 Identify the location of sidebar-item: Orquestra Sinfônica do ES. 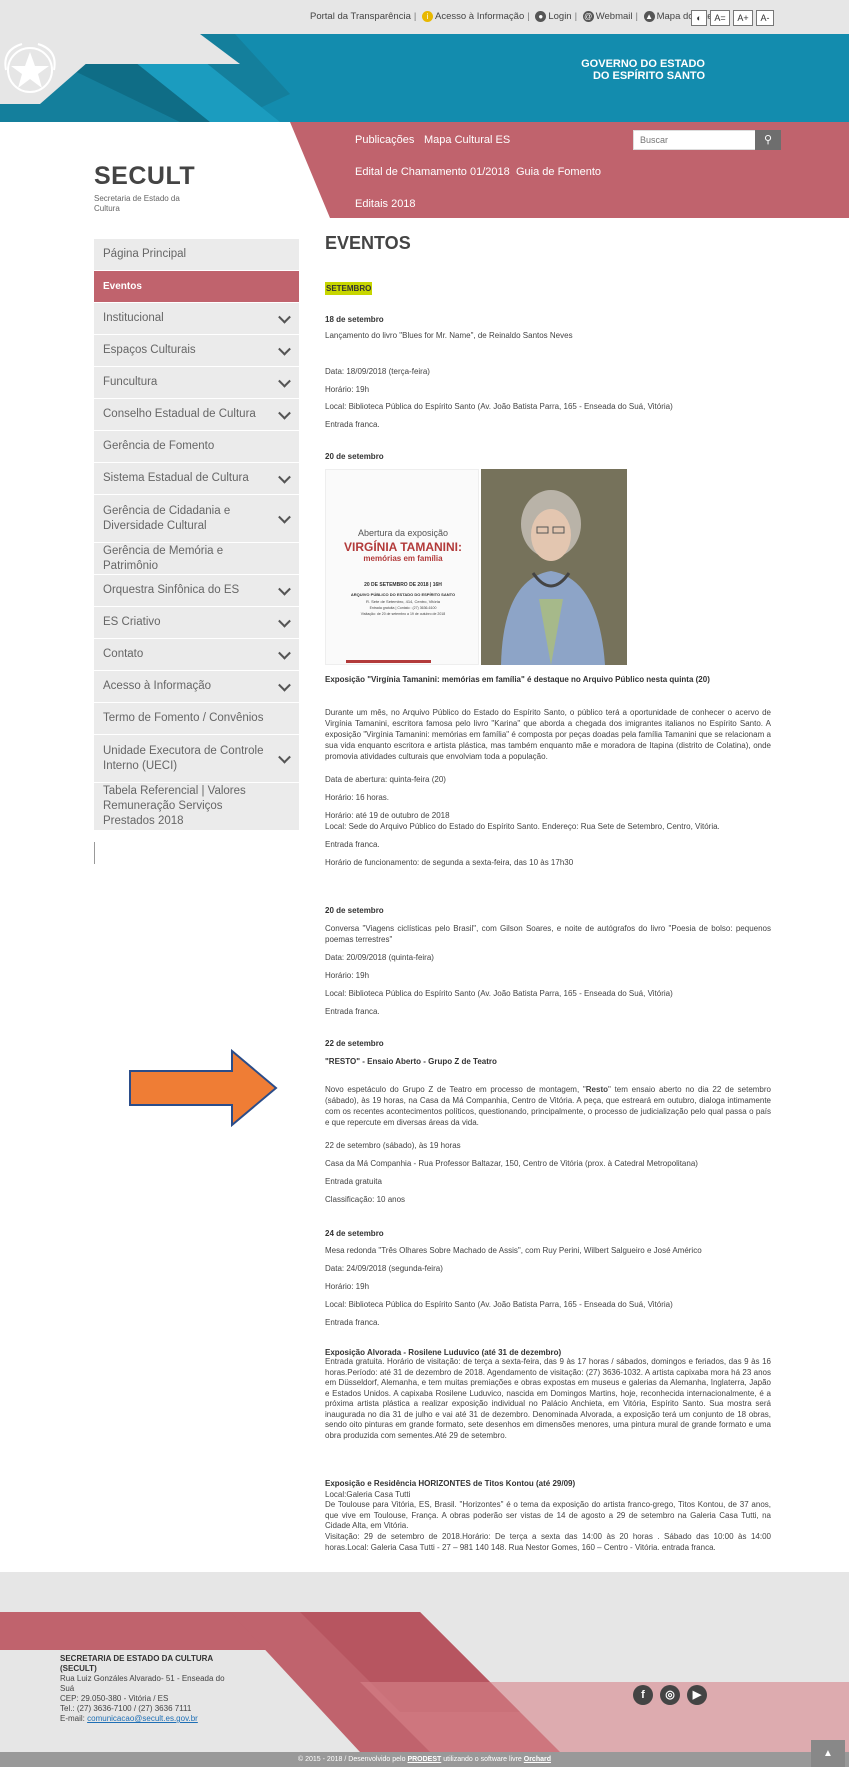
(196, 591).